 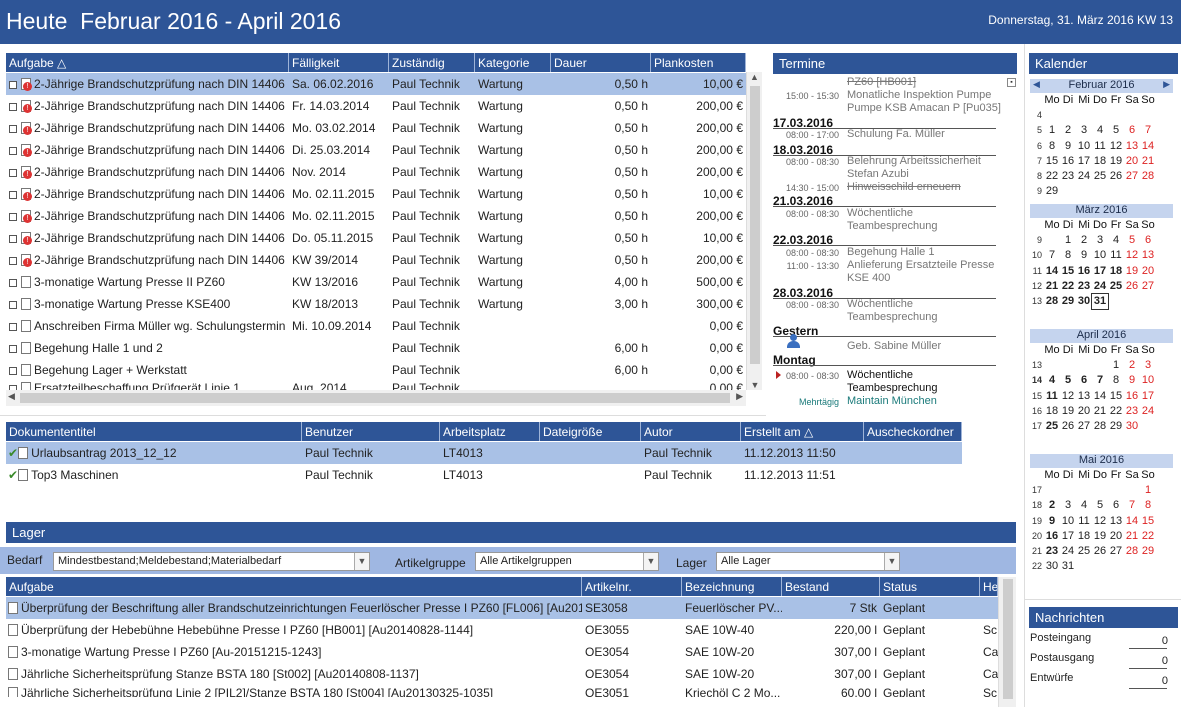 What do you see at coordinates (892, 226) in the screenshot?
I see `termin-item: Teambesprechung` at bounding box center [892, 226].